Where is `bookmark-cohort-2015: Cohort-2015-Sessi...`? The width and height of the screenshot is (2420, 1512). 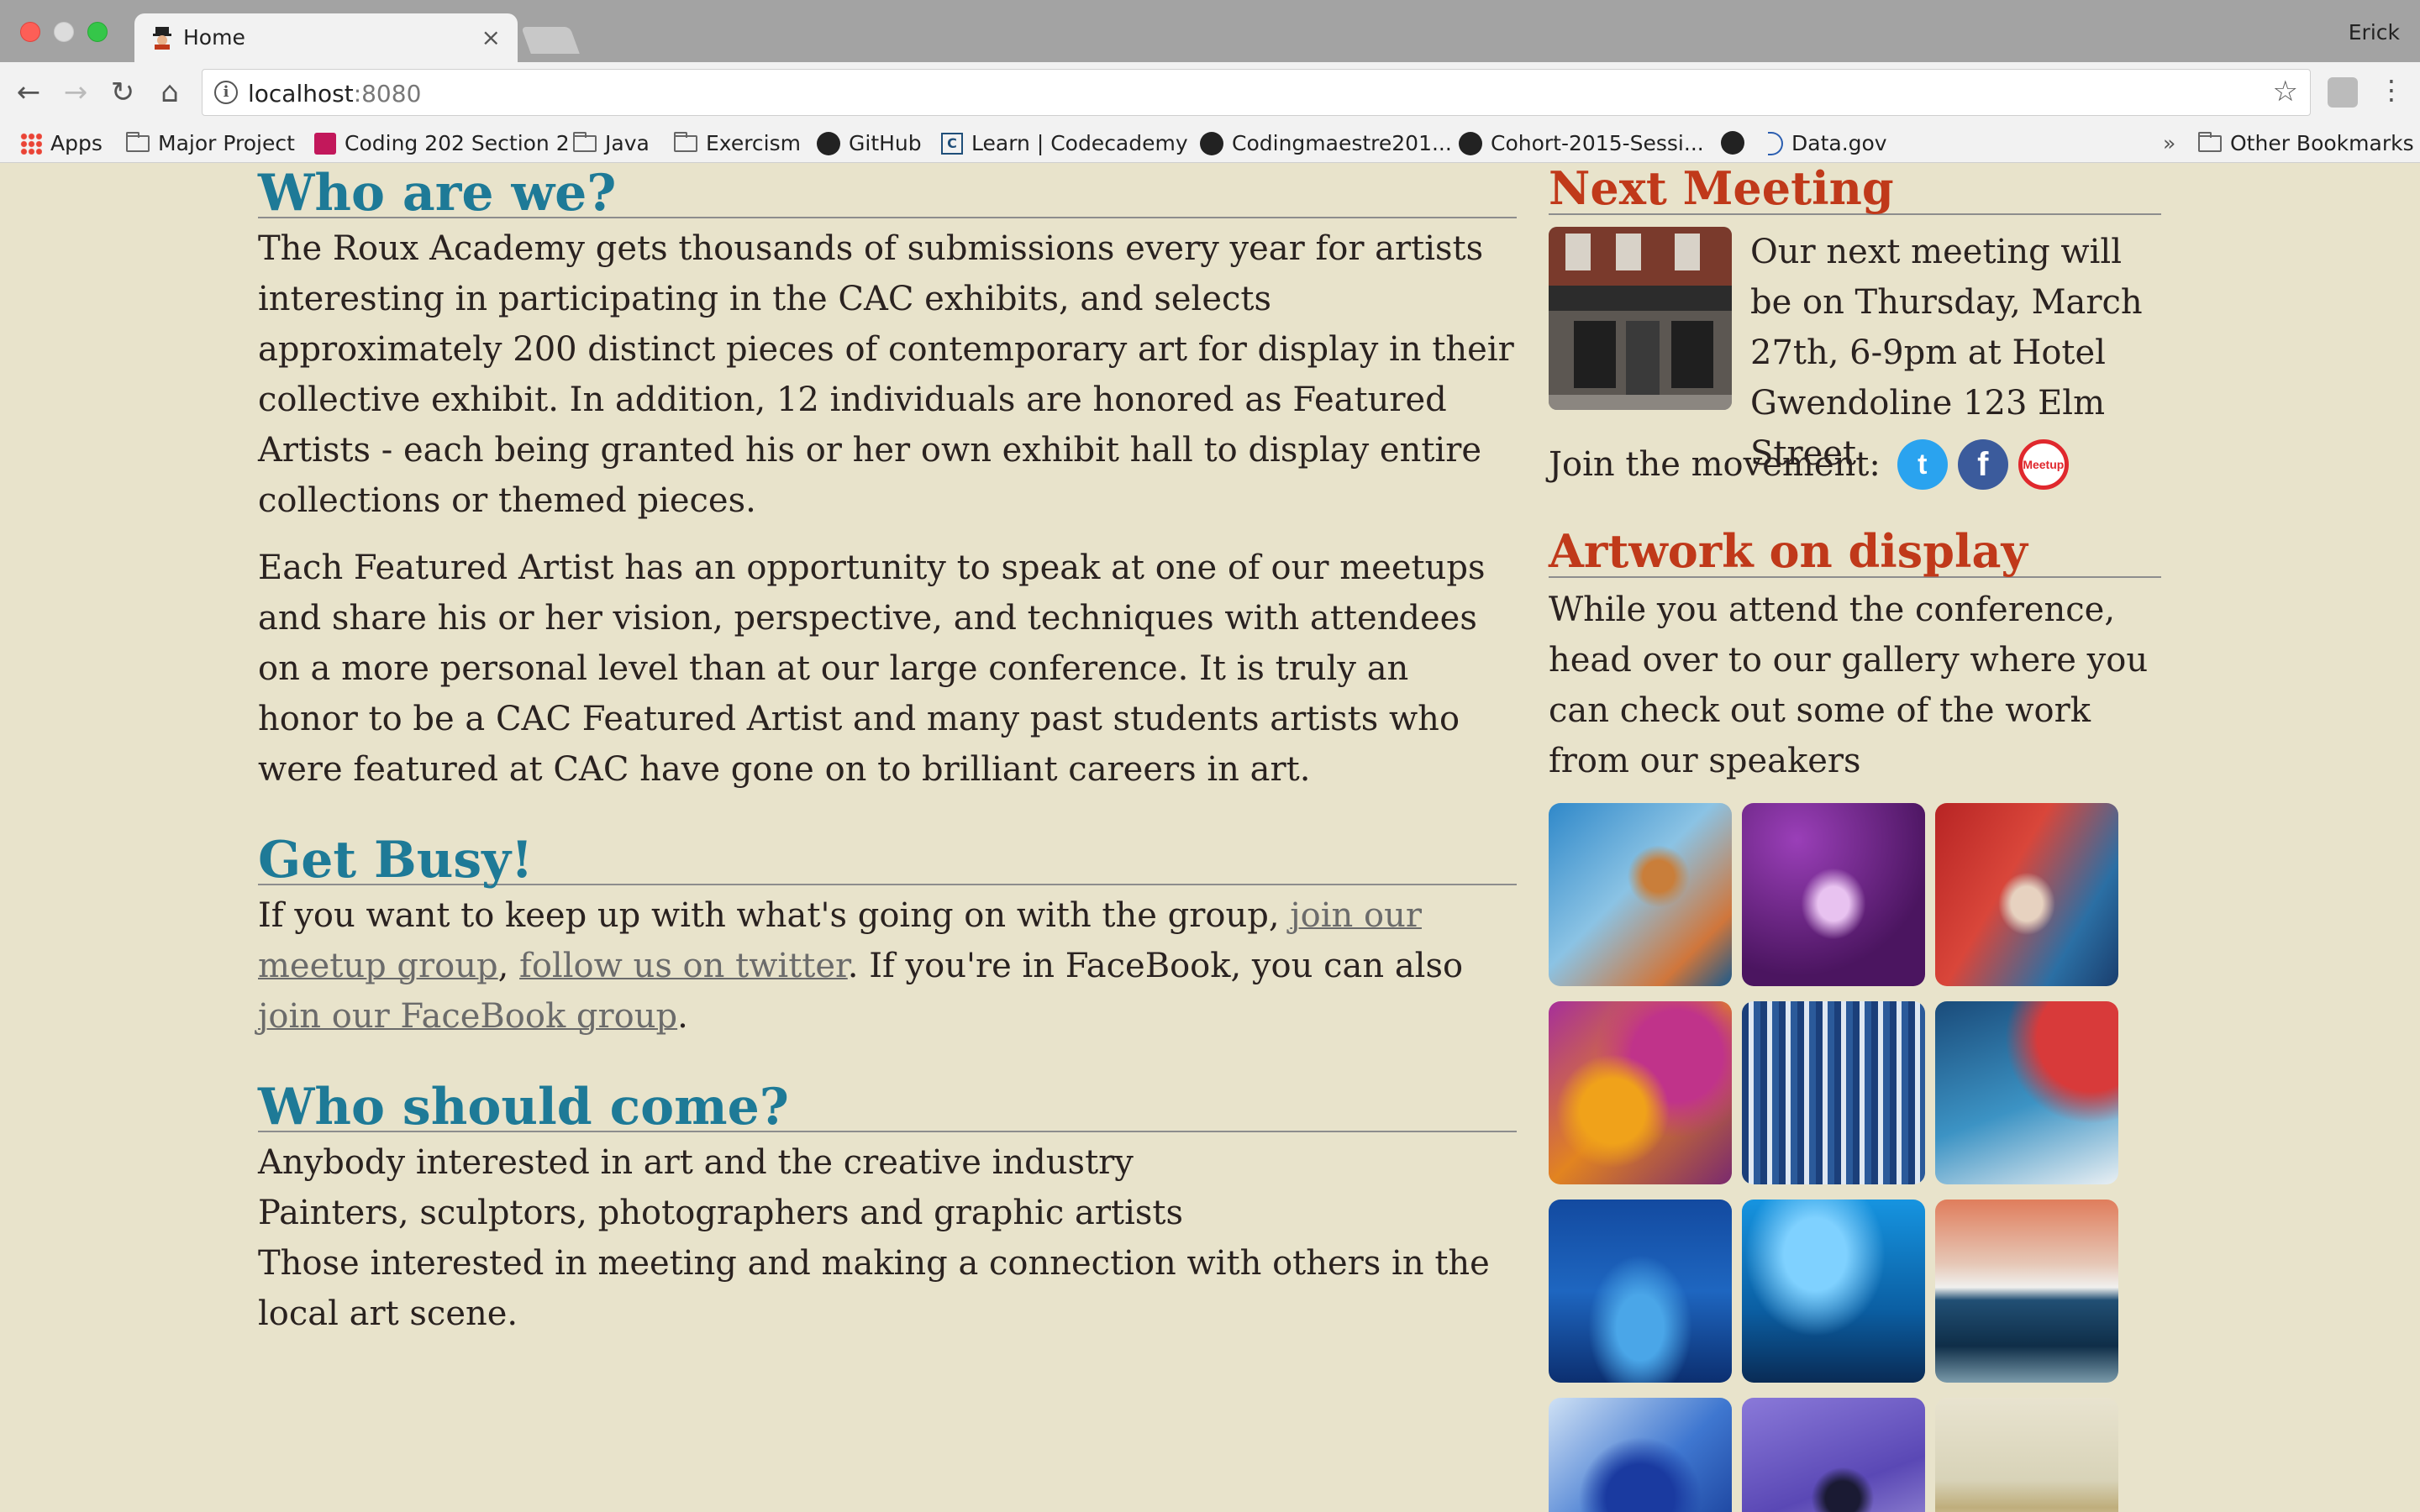 bookmark-cohort-2015: Cohort-2015-Sessi... is located at coordinates (1582, 143).